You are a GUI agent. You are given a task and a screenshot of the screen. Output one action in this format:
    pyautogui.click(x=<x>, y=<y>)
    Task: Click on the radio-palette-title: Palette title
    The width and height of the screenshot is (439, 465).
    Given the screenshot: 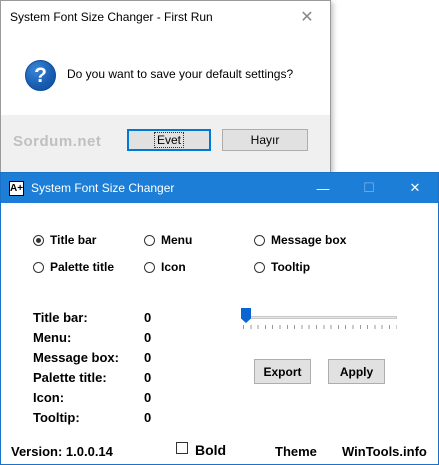 What is the action you would take?
    pyautogui.click(x=73, y=267)
    